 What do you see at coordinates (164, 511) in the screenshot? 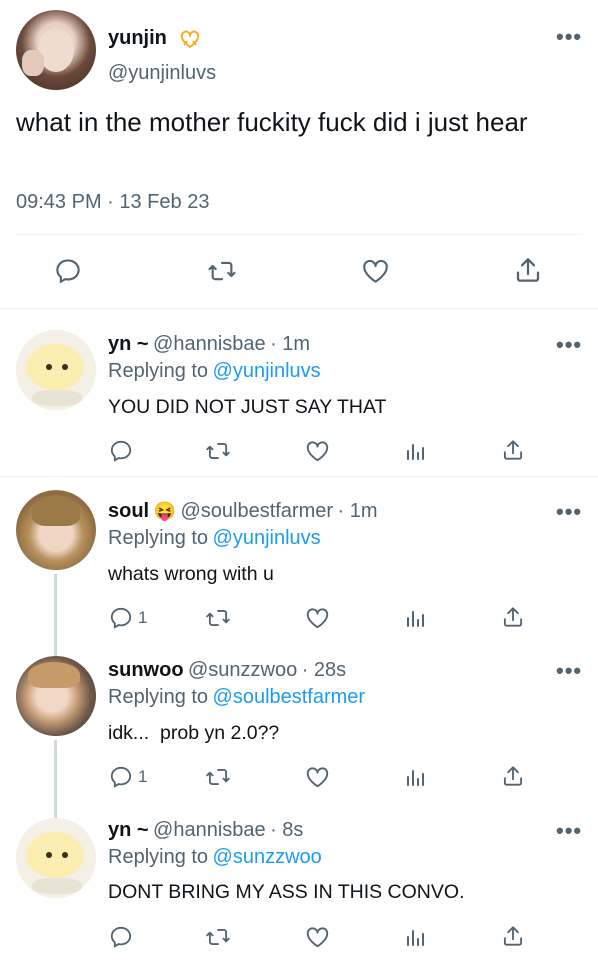
I see `tongue-face-emoji: 😝` at bounding box center [164, 511].